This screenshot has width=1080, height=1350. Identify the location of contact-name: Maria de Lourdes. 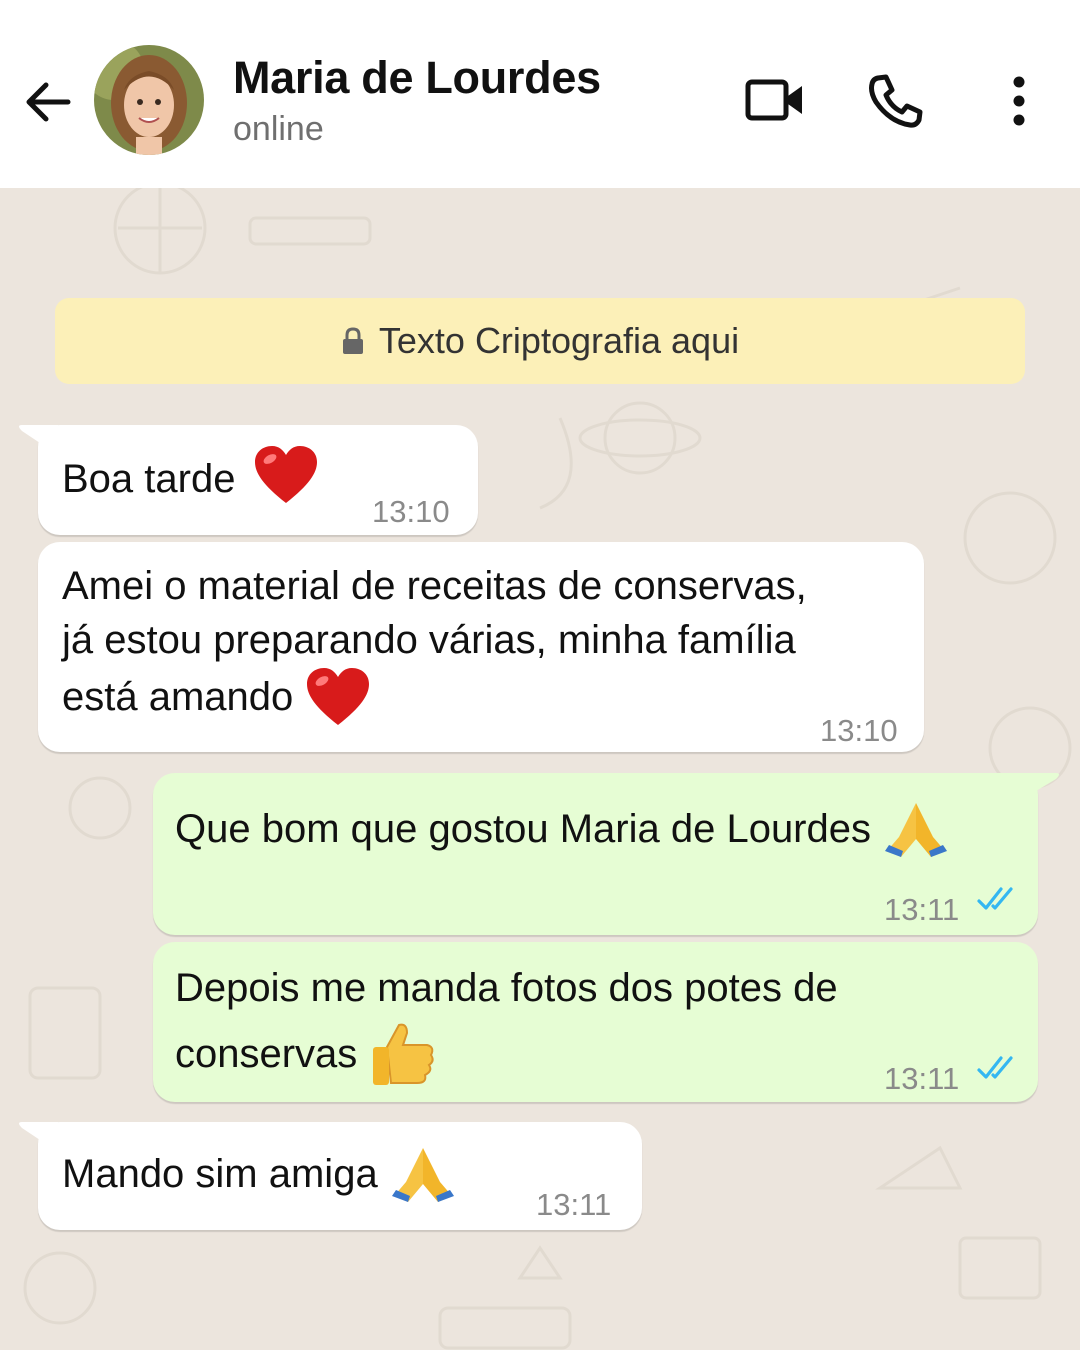
(417, 78).